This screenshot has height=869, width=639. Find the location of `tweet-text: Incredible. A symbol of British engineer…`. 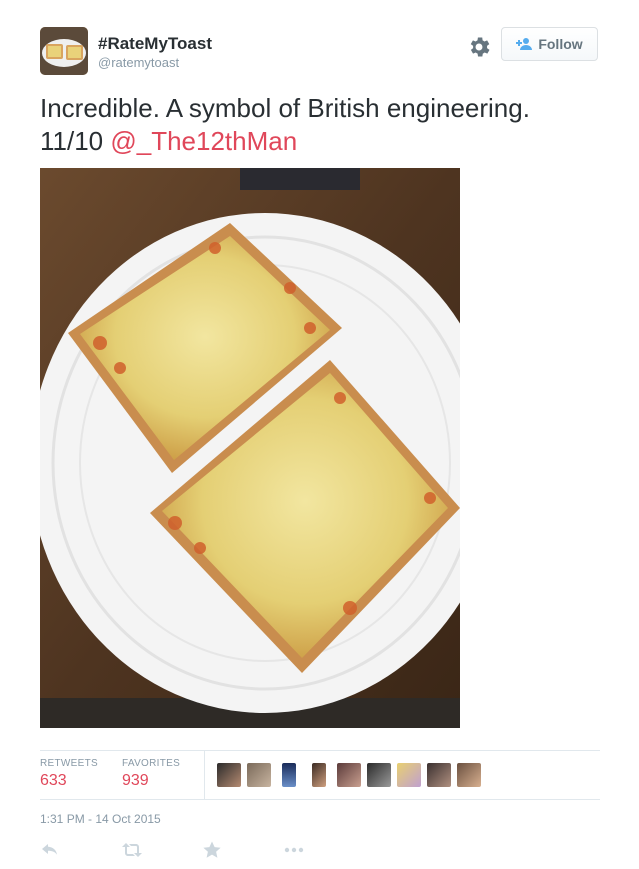

tweet-text: Incredible. A symbol of British engineer… is located at coordinates (320, 125).